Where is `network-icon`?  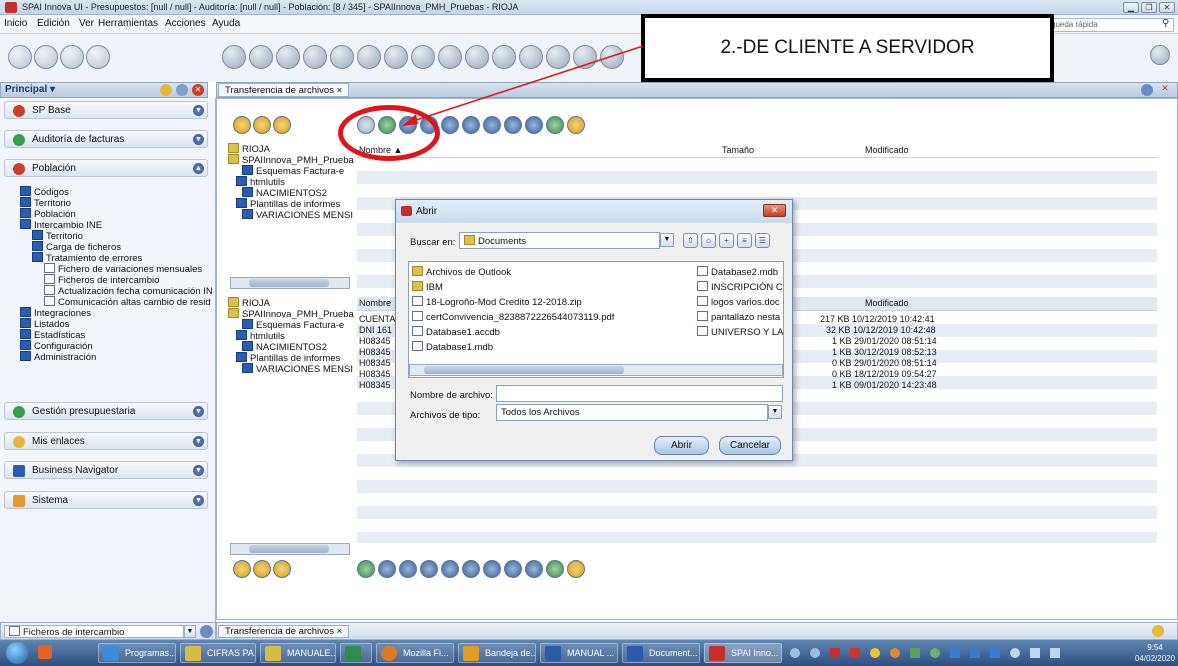 network-icon is located at coordinates (1035, 653).